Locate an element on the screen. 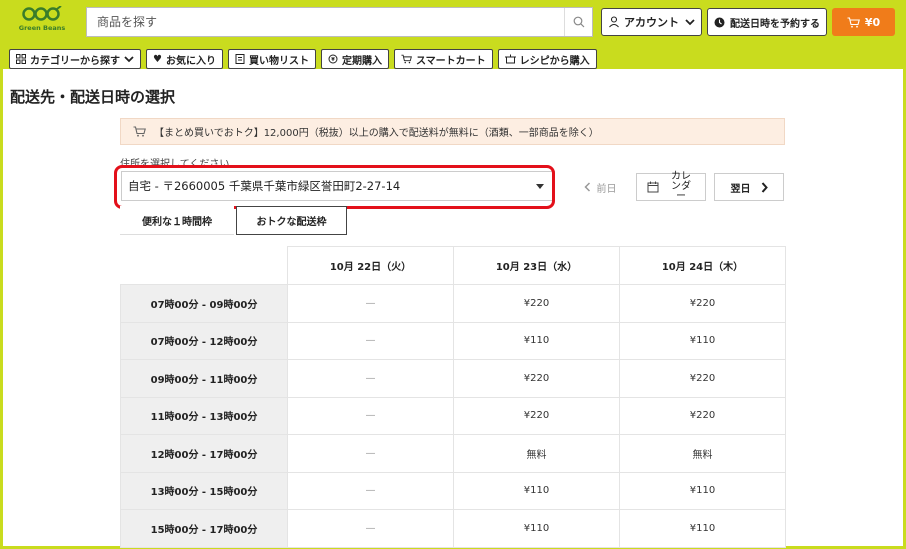 The width and height of the screenshot is (906, 549). slot-type-tabs: 便利な１時間枠 おトクな配送枠 is located at coordinates (233, 220).